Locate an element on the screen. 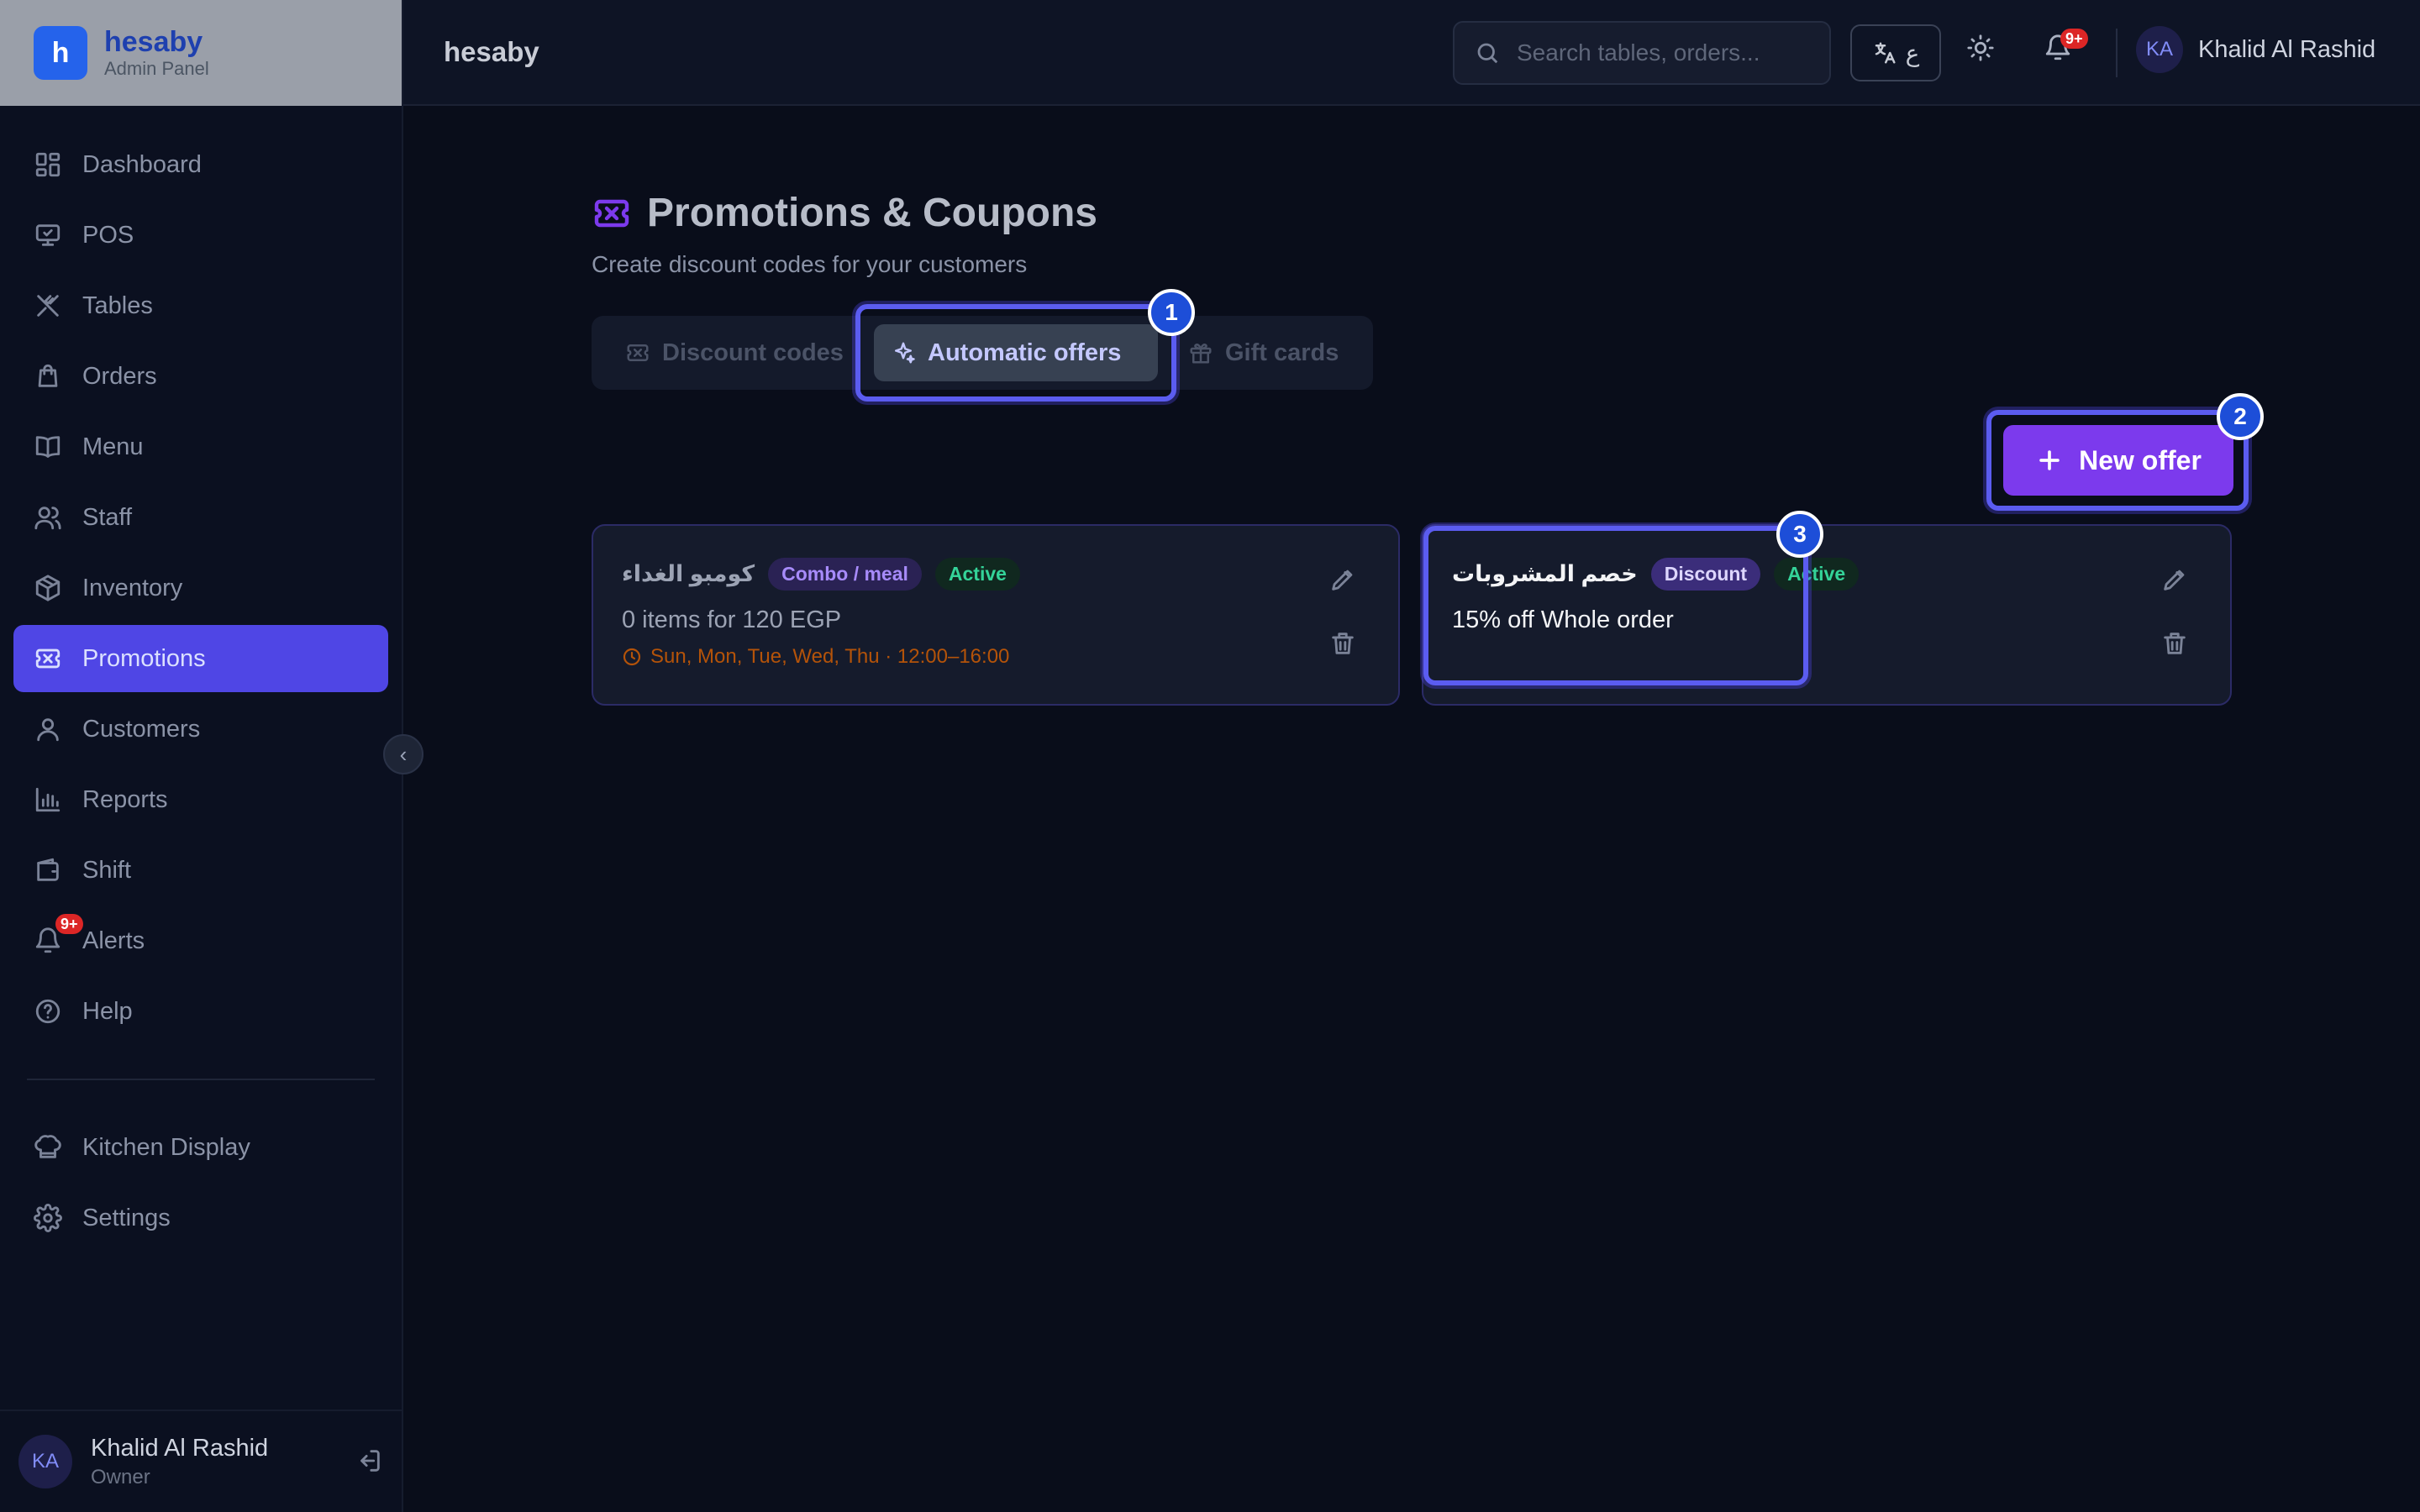 The height and width of the screenshot is (1512, 2420). bar-chart-icon is located at coordinates (47, 799).